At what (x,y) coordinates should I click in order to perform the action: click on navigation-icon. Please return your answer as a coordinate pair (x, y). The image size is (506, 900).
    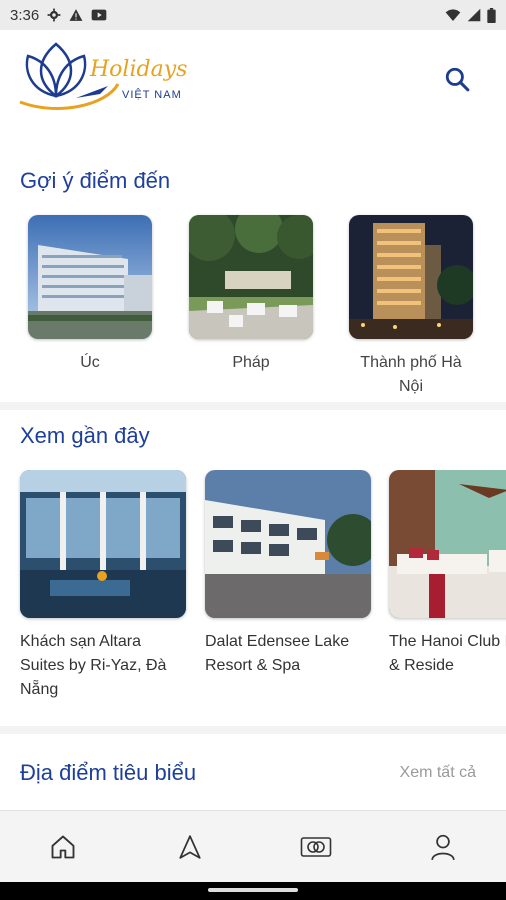
    Looking at the image, I should click on (190, 846).